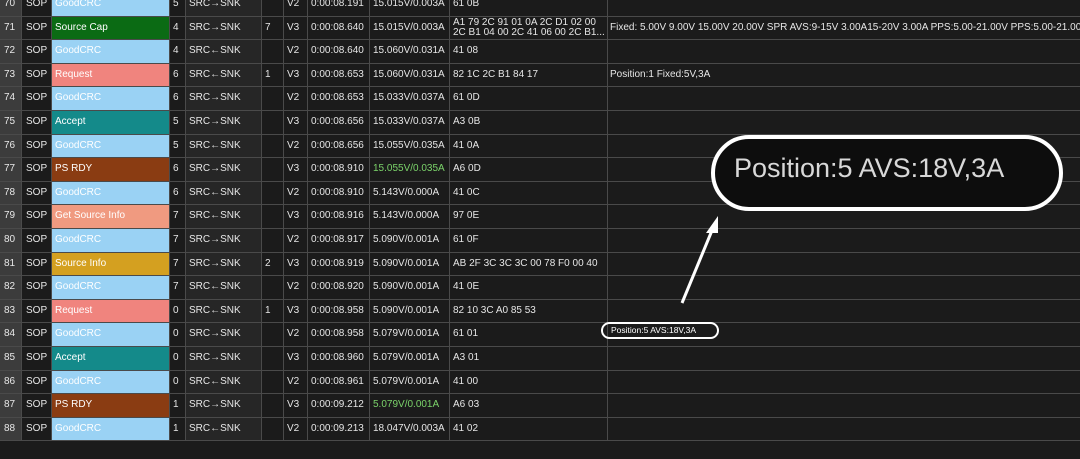  I want to click on vbus-cell: 5.143V/0.000A, so click(410, 216).